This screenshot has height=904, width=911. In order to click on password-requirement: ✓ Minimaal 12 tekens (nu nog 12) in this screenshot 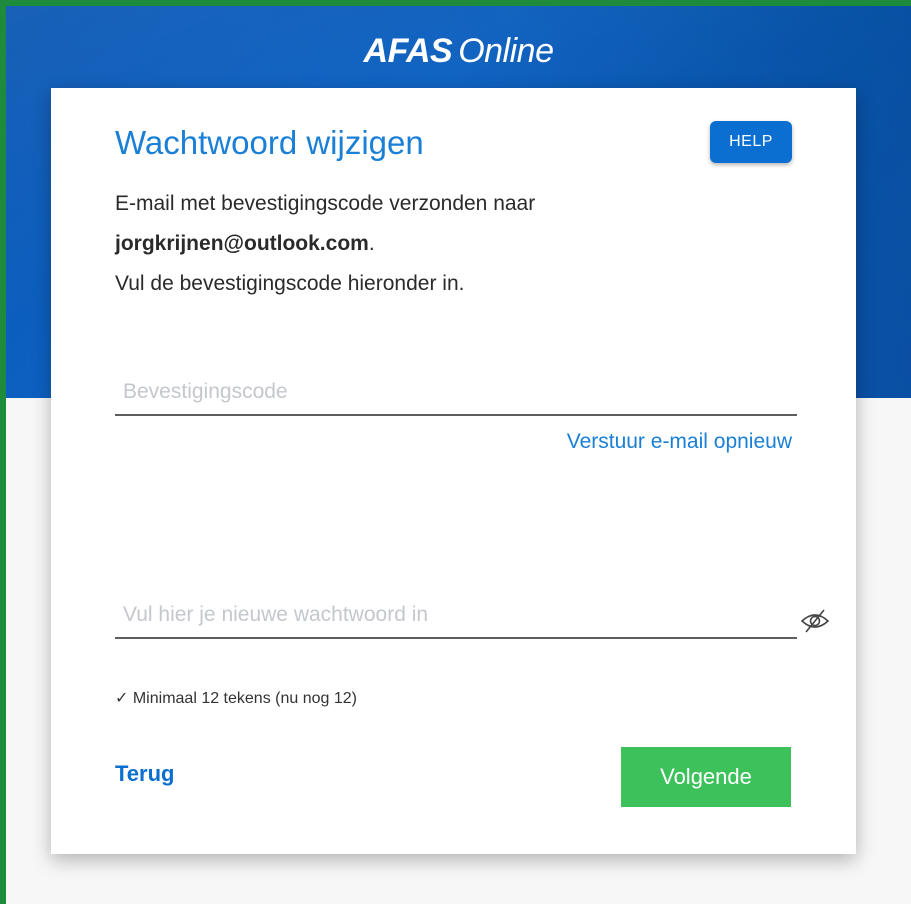, I will do `click(236, 698)`.